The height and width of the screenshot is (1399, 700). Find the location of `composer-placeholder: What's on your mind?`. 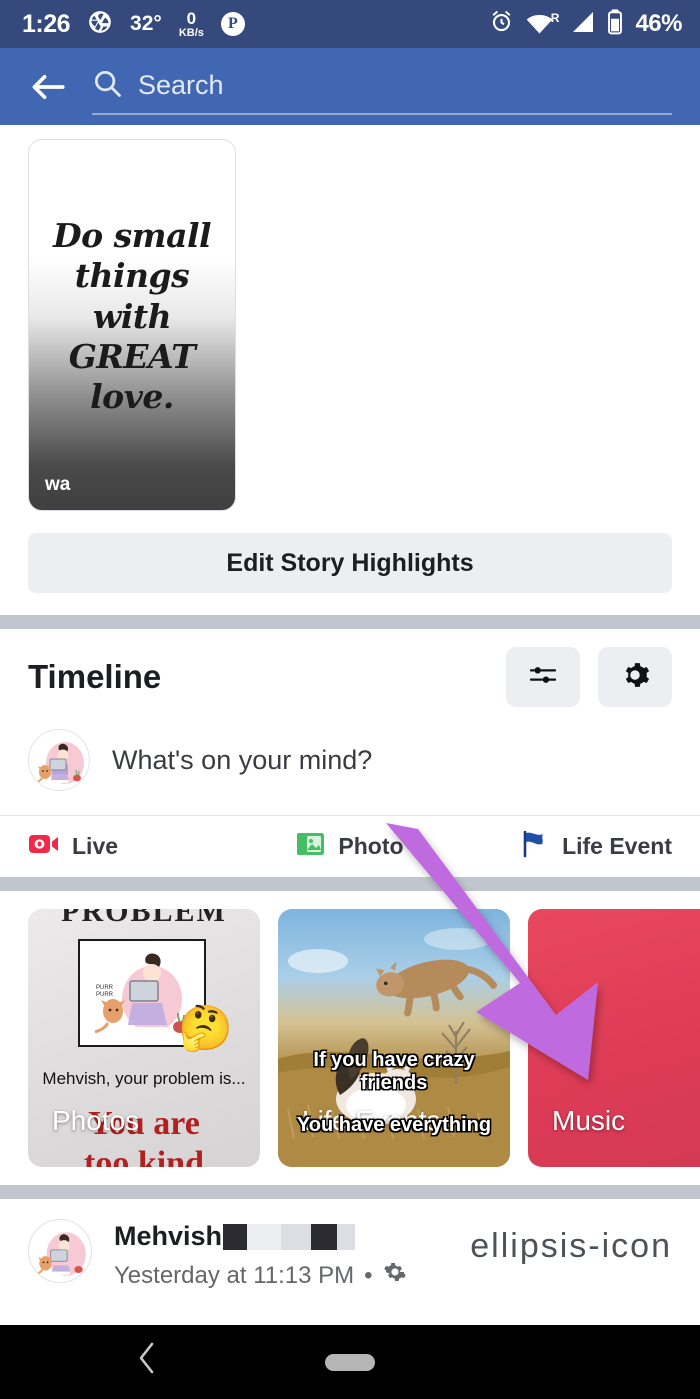

composer-placeholder: What's on your mind? is located at coordinates (242, 760).